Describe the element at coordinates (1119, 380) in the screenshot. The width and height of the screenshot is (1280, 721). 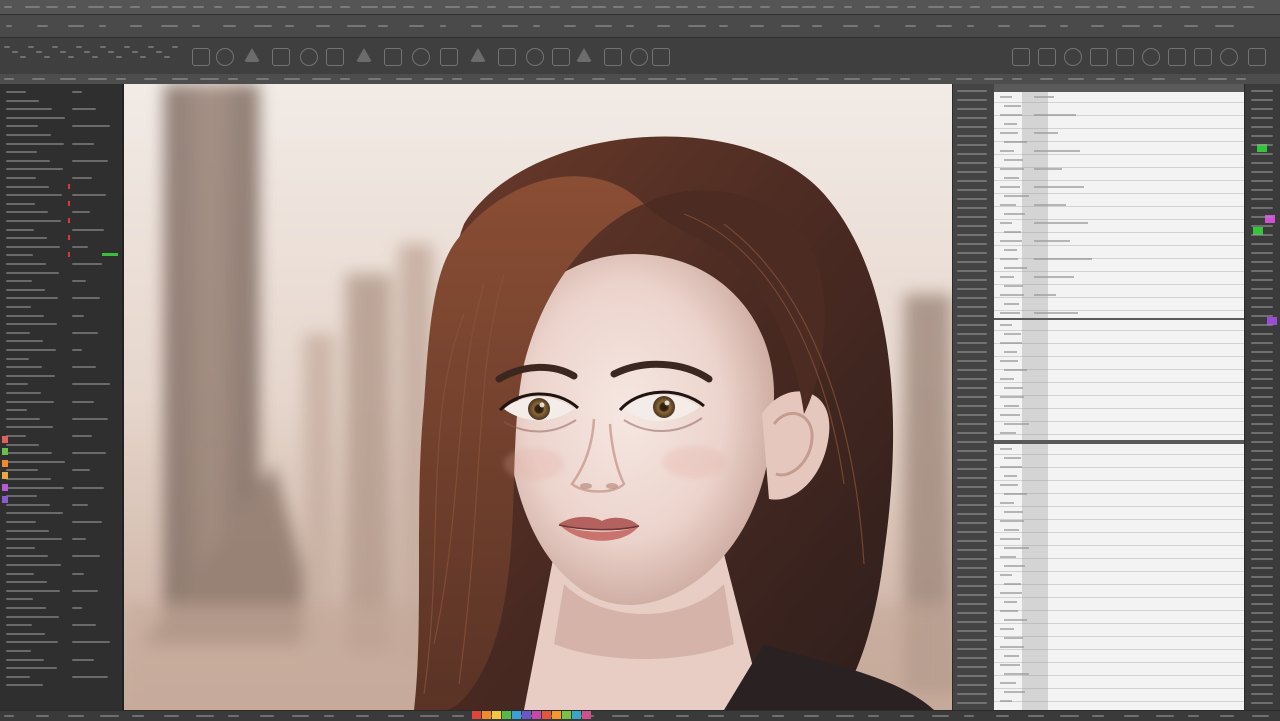
I see `document-pane-middle` at that location.